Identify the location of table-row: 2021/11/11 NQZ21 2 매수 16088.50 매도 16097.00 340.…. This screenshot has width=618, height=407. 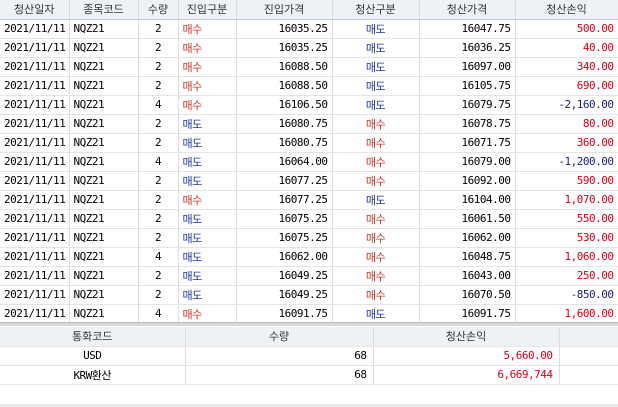
(309, 67).